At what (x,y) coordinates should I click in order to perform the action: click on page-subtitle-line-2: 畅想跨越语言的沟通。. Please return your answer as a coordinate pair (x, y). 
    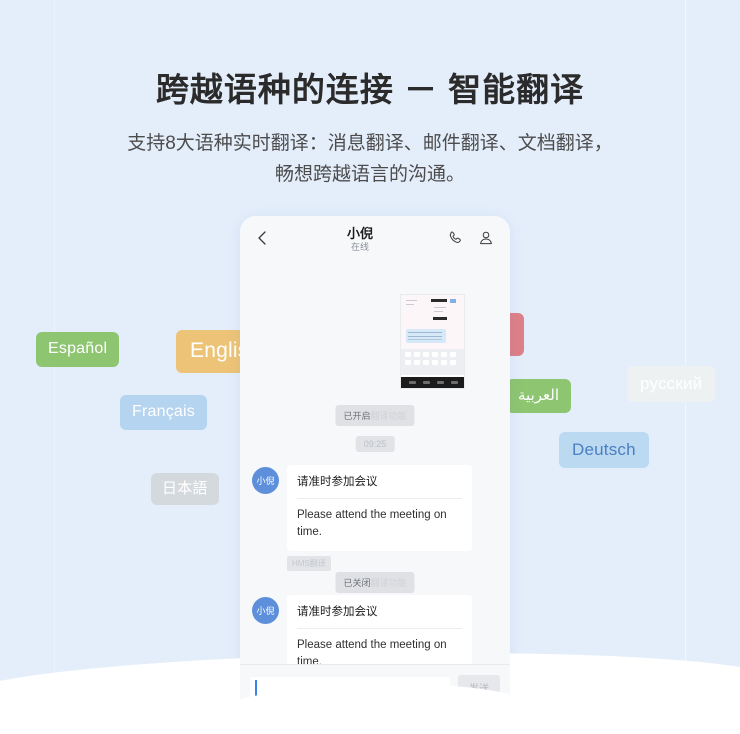
    Looking at the image, I should click on (369, 174).